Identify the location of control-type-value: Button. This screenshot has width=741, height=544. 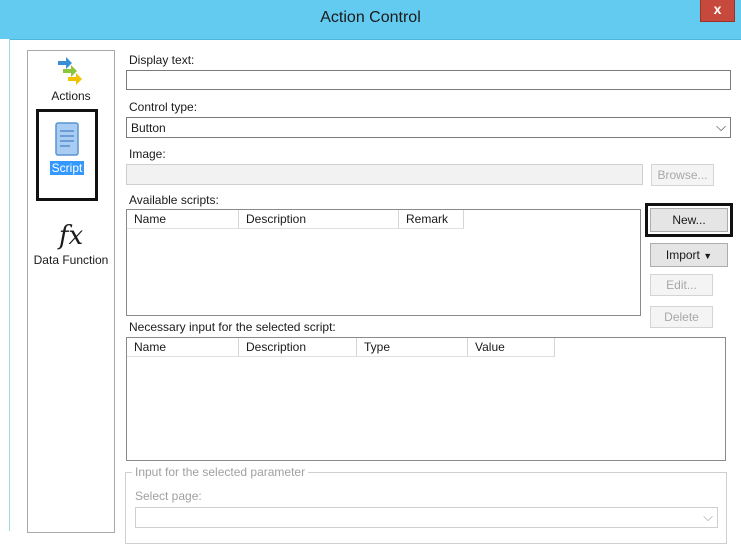
(148, 128).